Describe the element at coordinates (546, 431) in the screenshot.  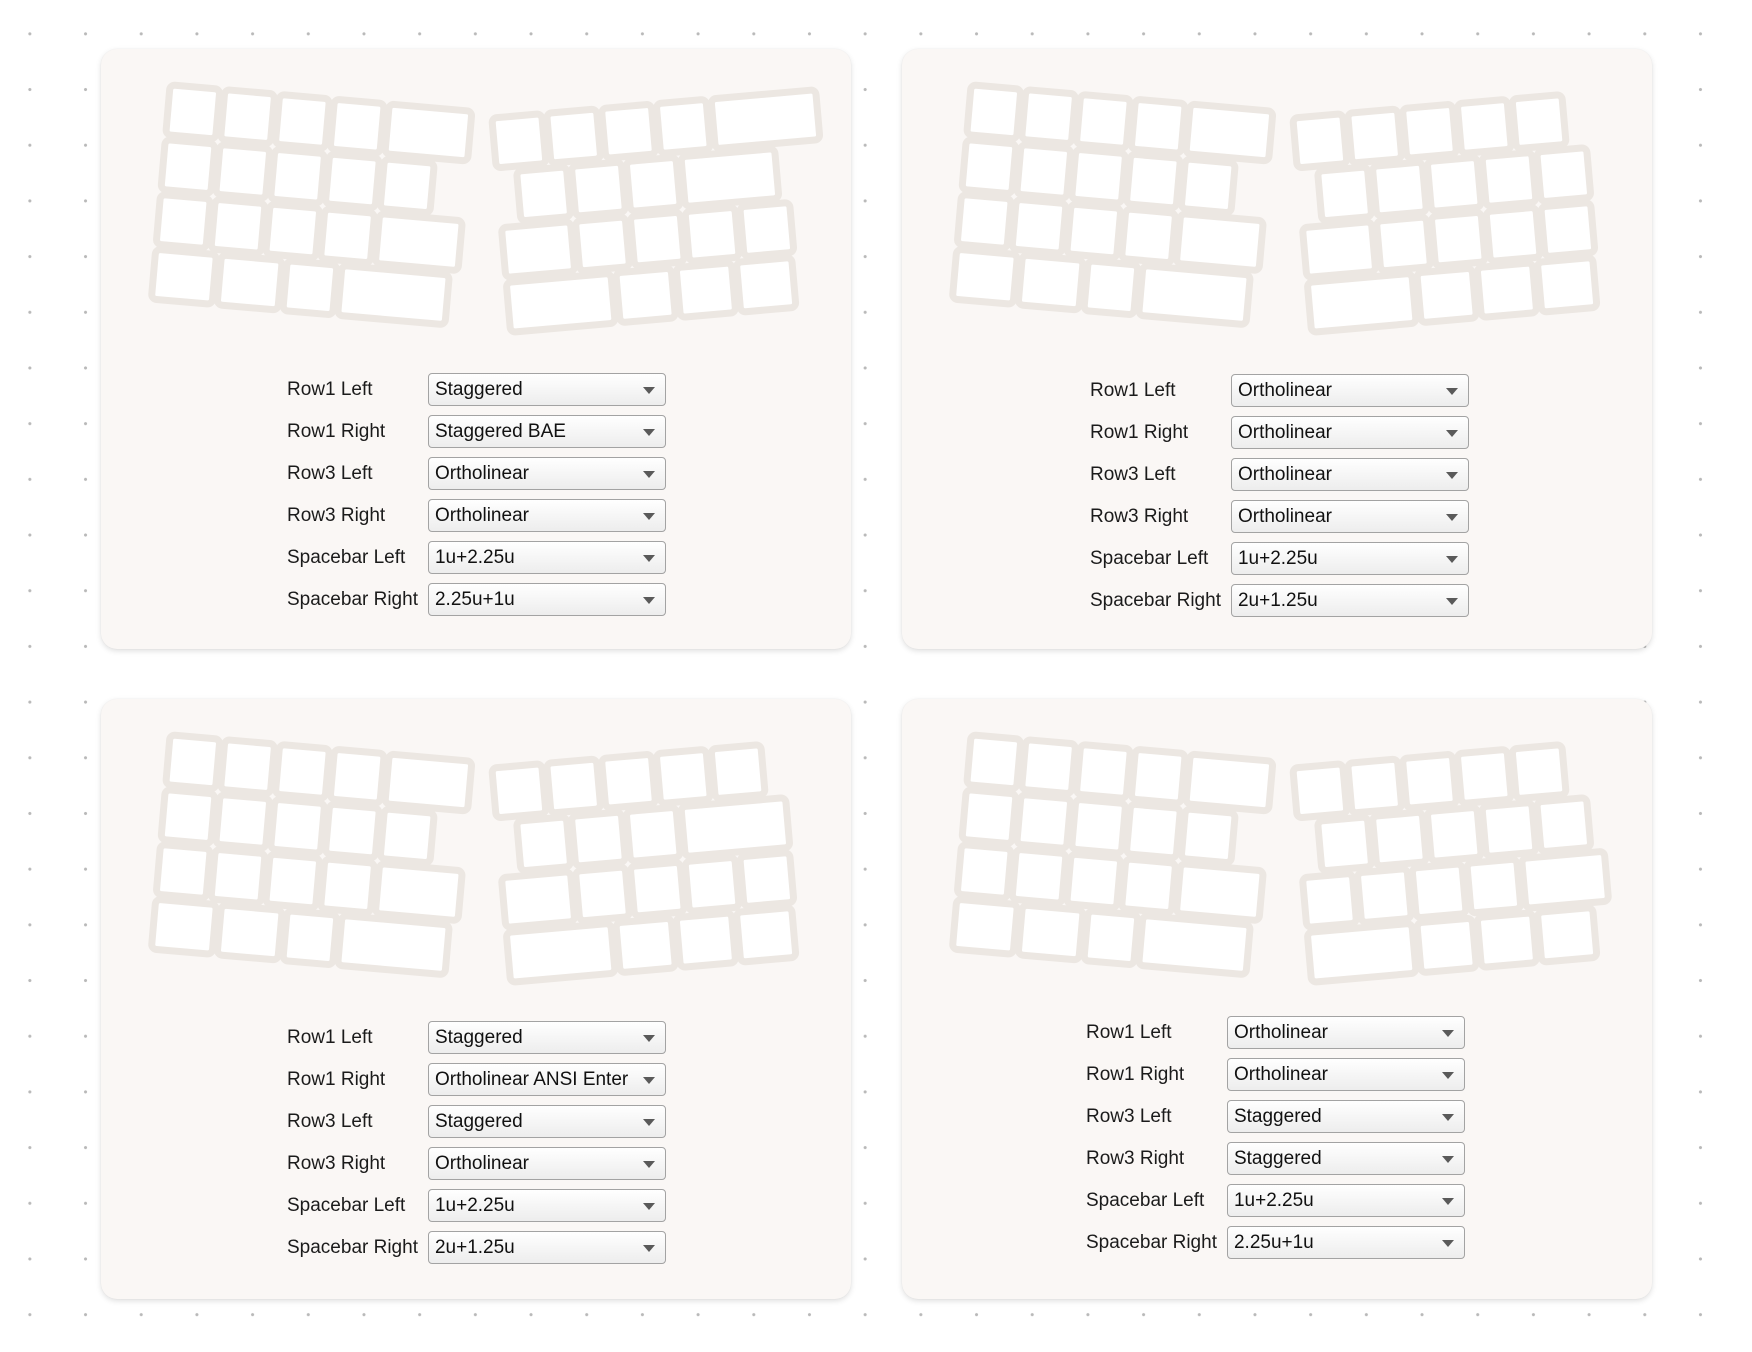
I see `row1-right-select: Staggered BAE` at that location.